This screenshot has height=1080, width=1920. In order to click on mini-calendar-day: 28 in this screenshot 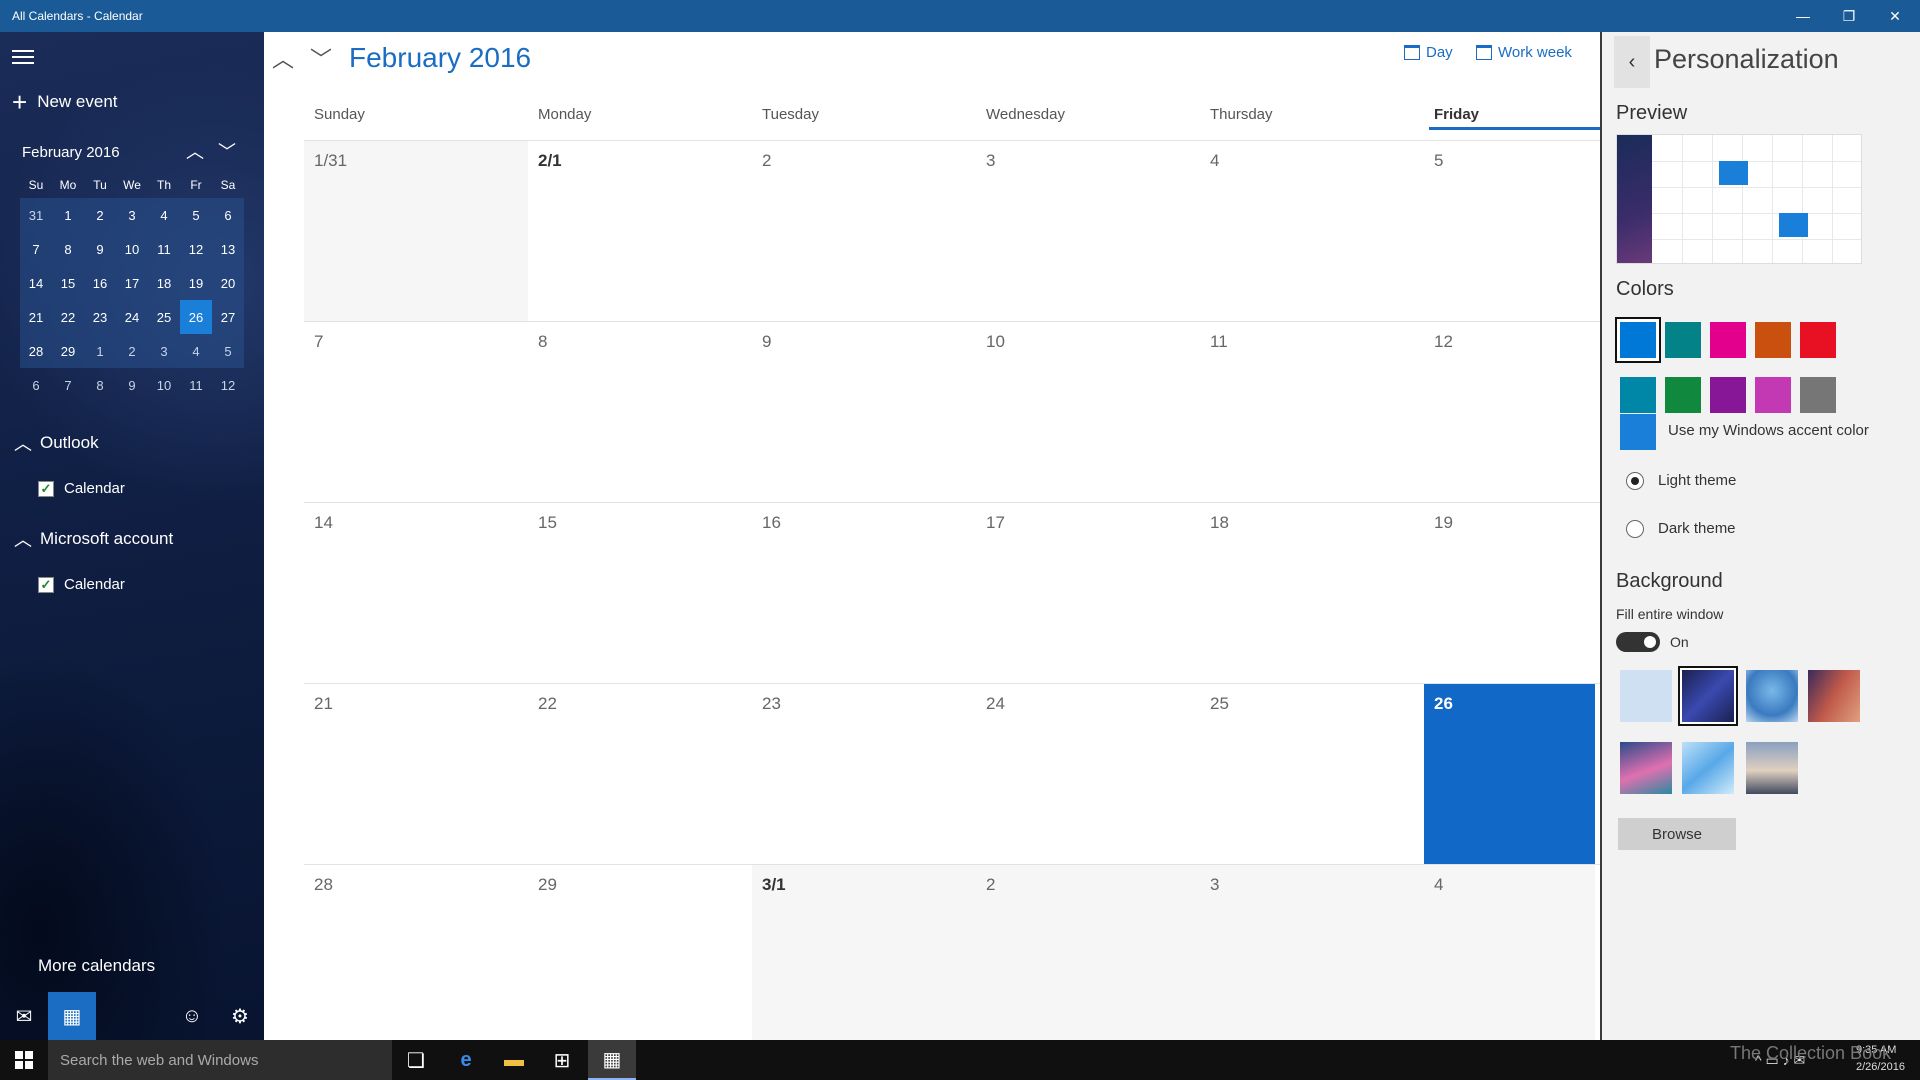, I will do `click(36, 351)`.